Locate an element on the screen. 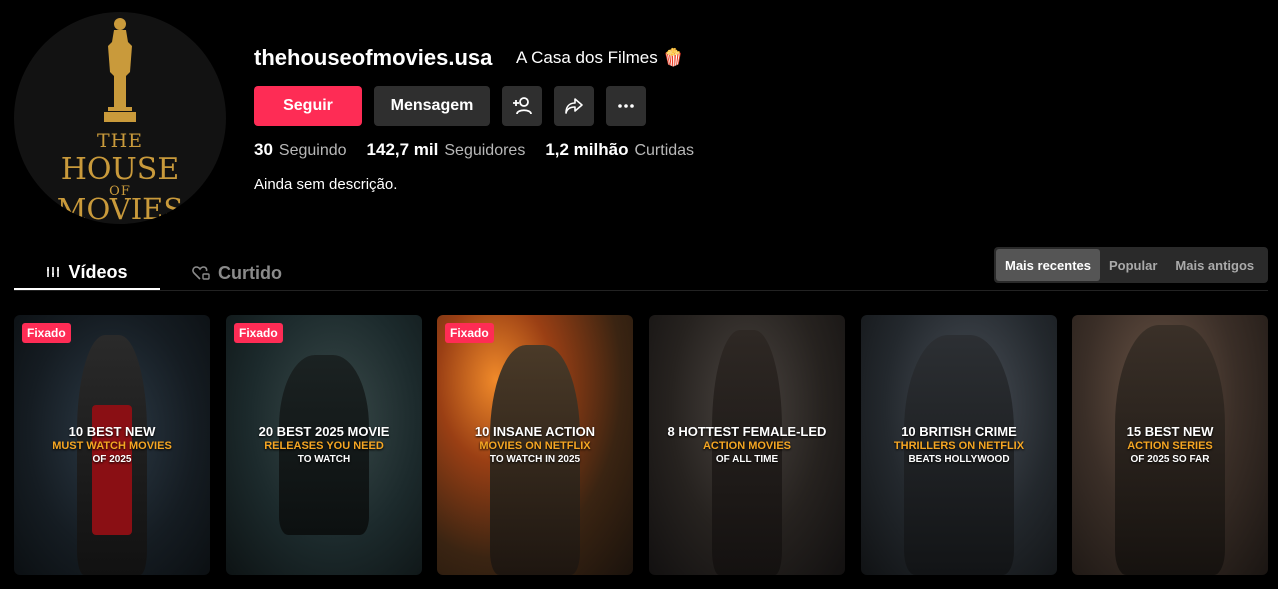 The height and width of the screenshot is (589, 1278). tab-videos: Vídeos is located at coordinates (87, 273).